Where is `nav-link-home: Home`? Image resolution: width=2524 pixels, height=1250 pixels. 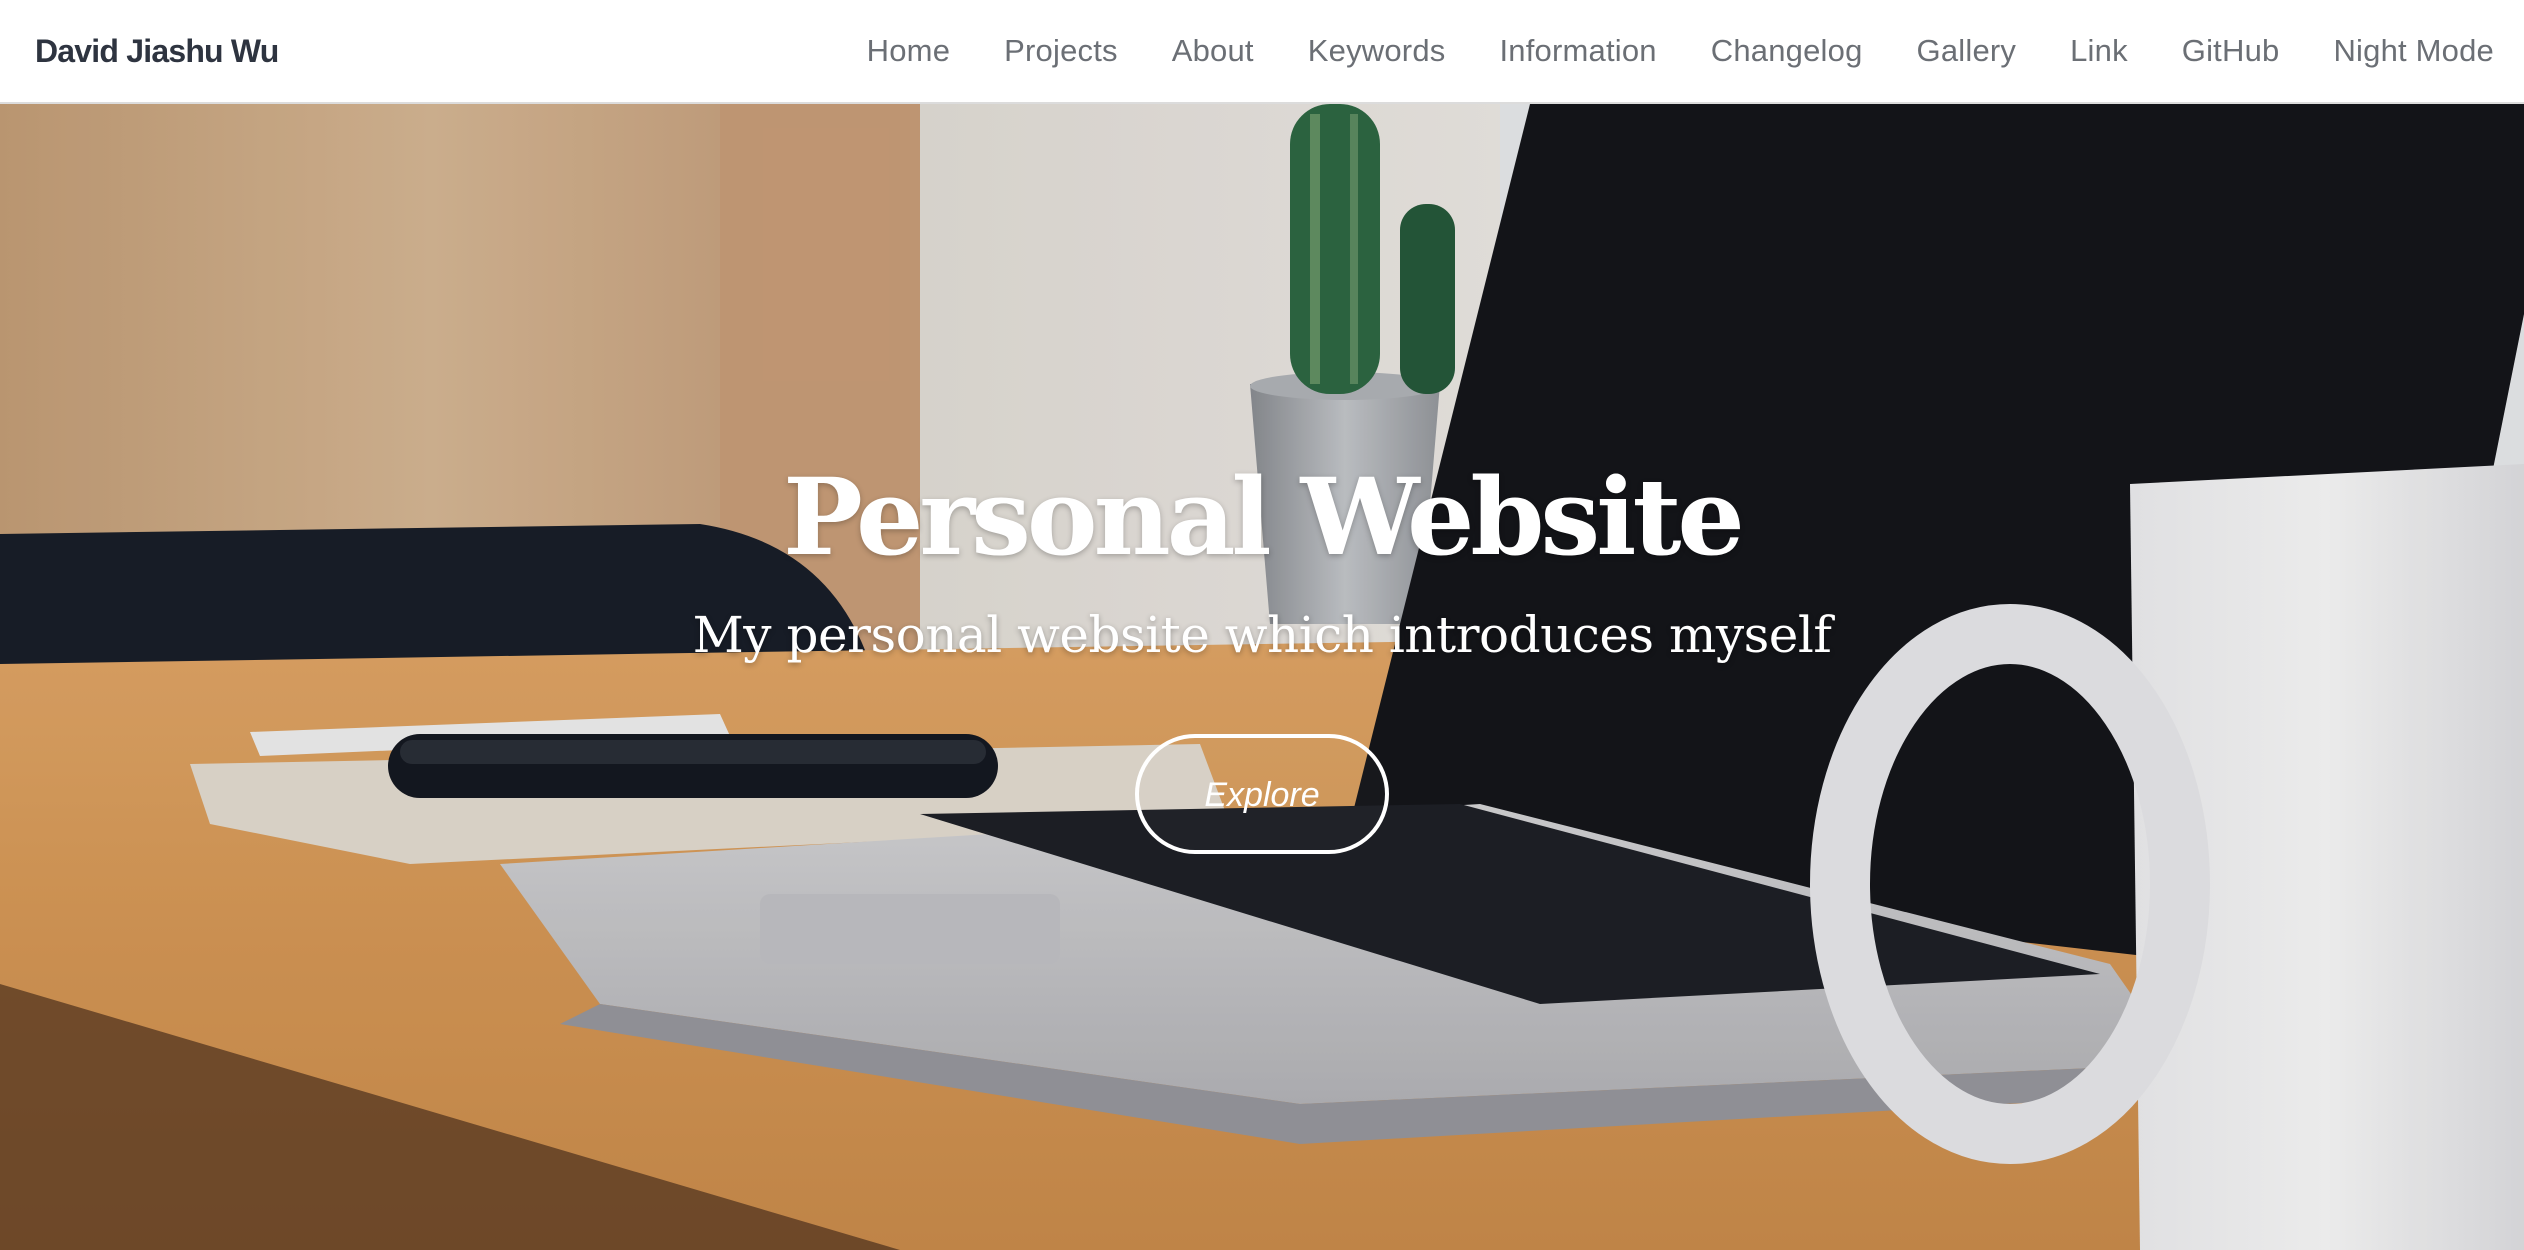
nav-link-home: Home is located at coordinates (909, 51).